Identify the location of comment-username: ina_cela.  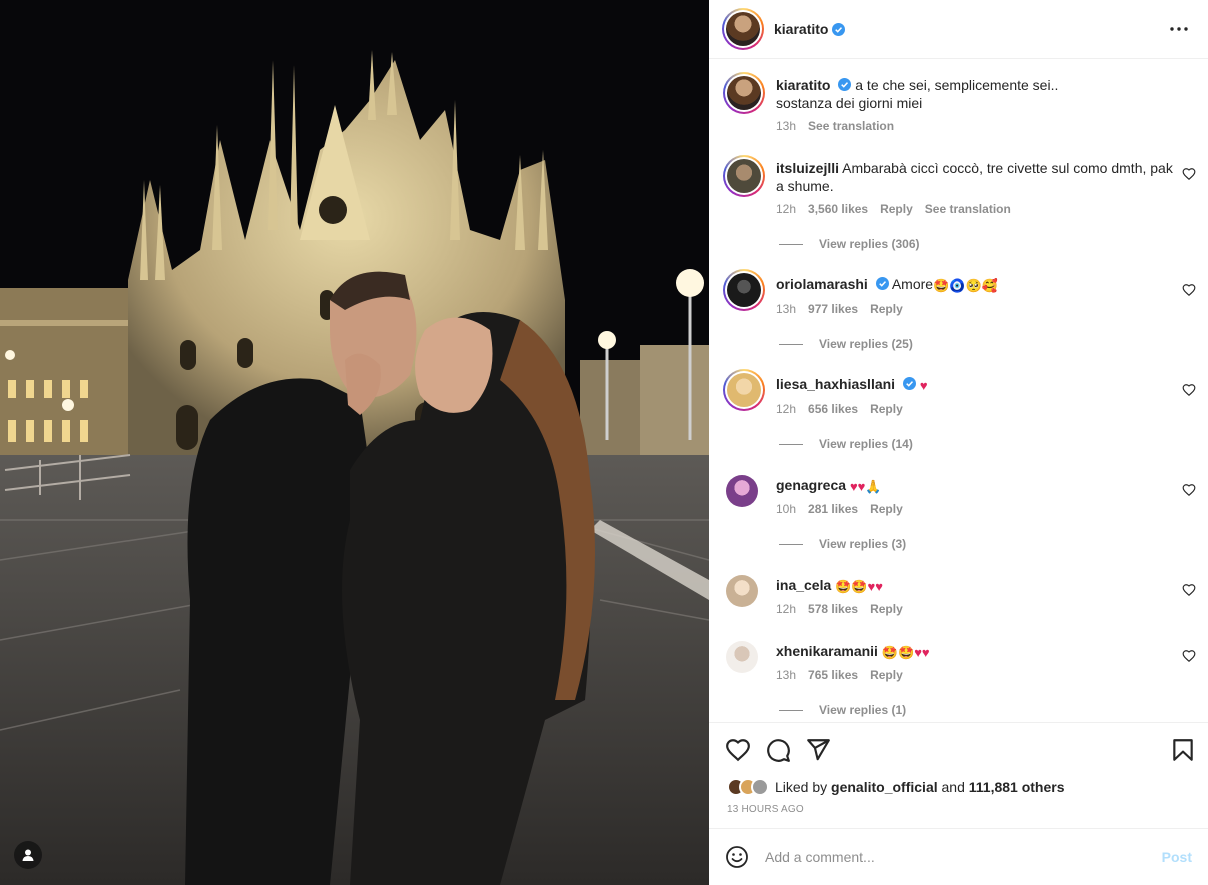
(803, 585).